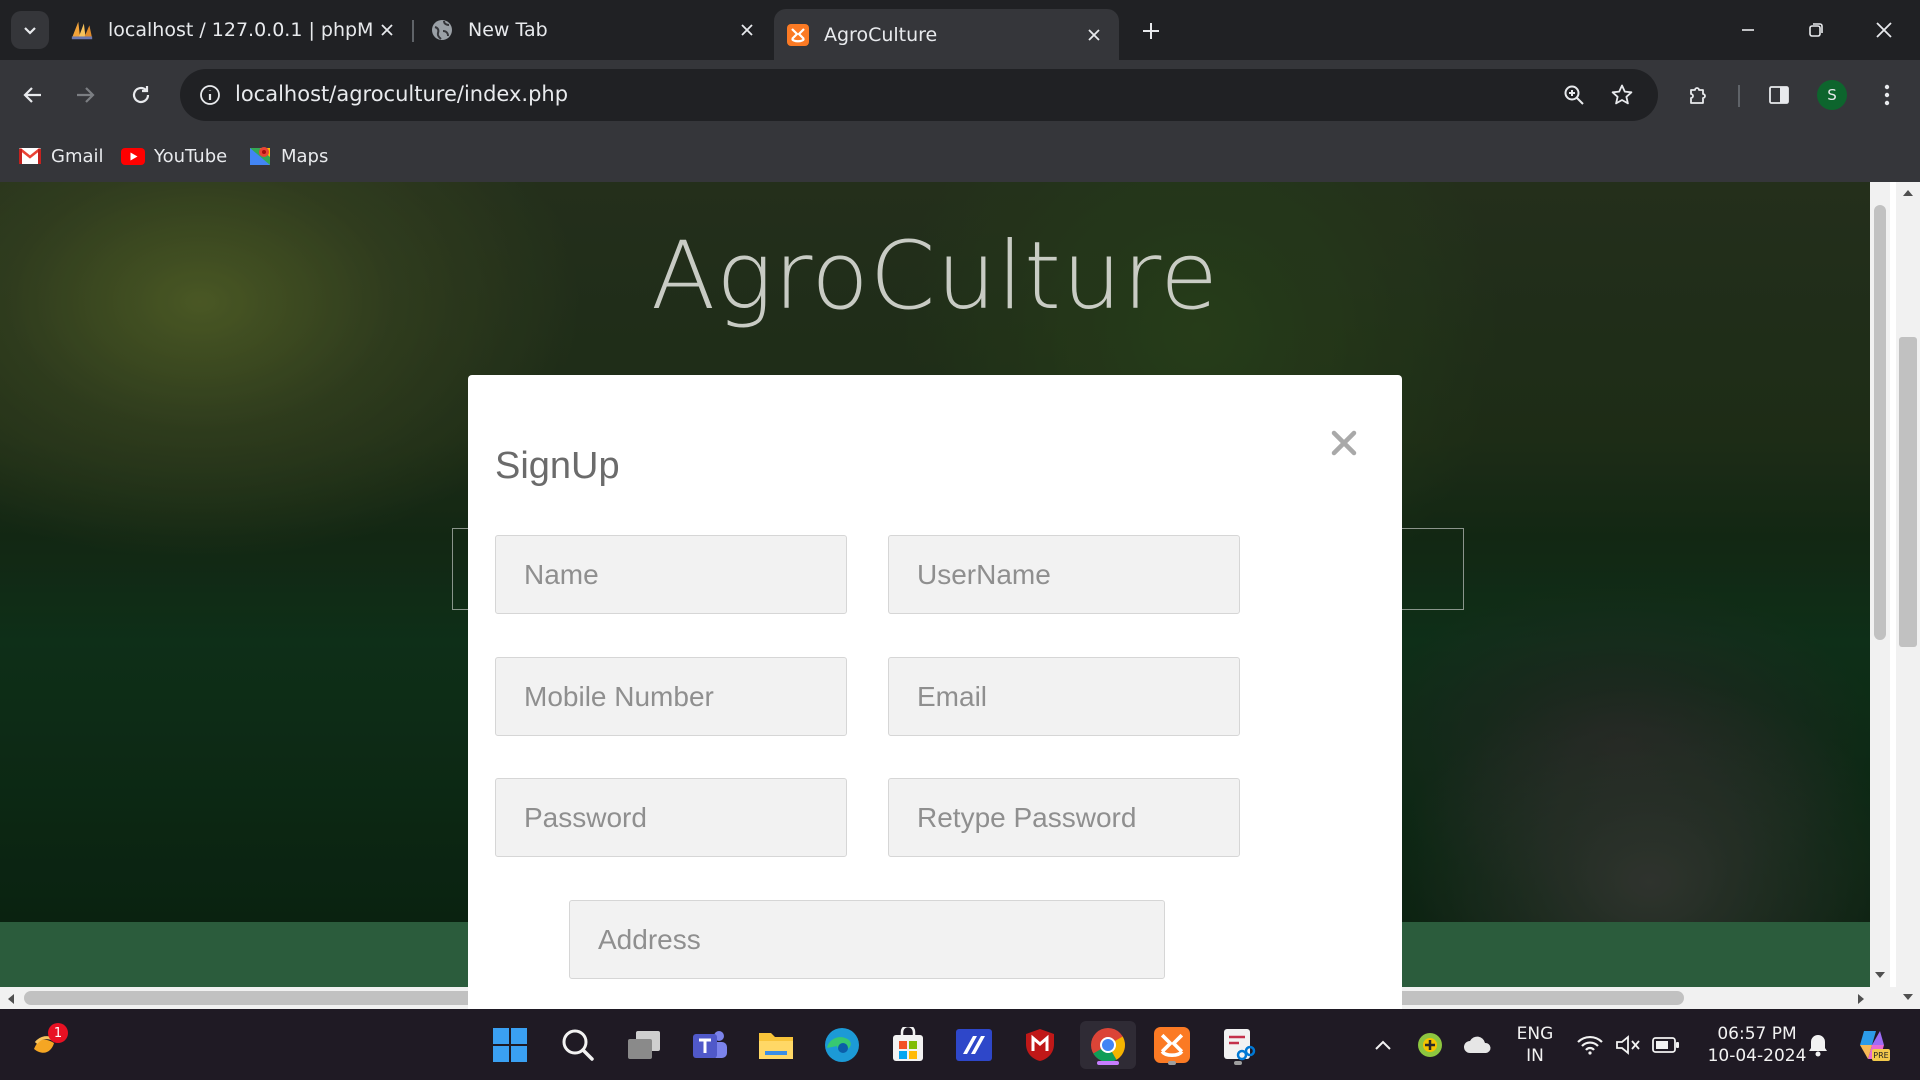  I want to click on back-button, so click(33, 95).